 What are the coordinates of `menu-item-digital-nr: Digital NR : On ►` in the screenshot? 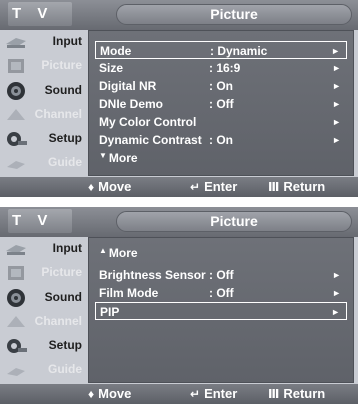 It's located at (221, 86).